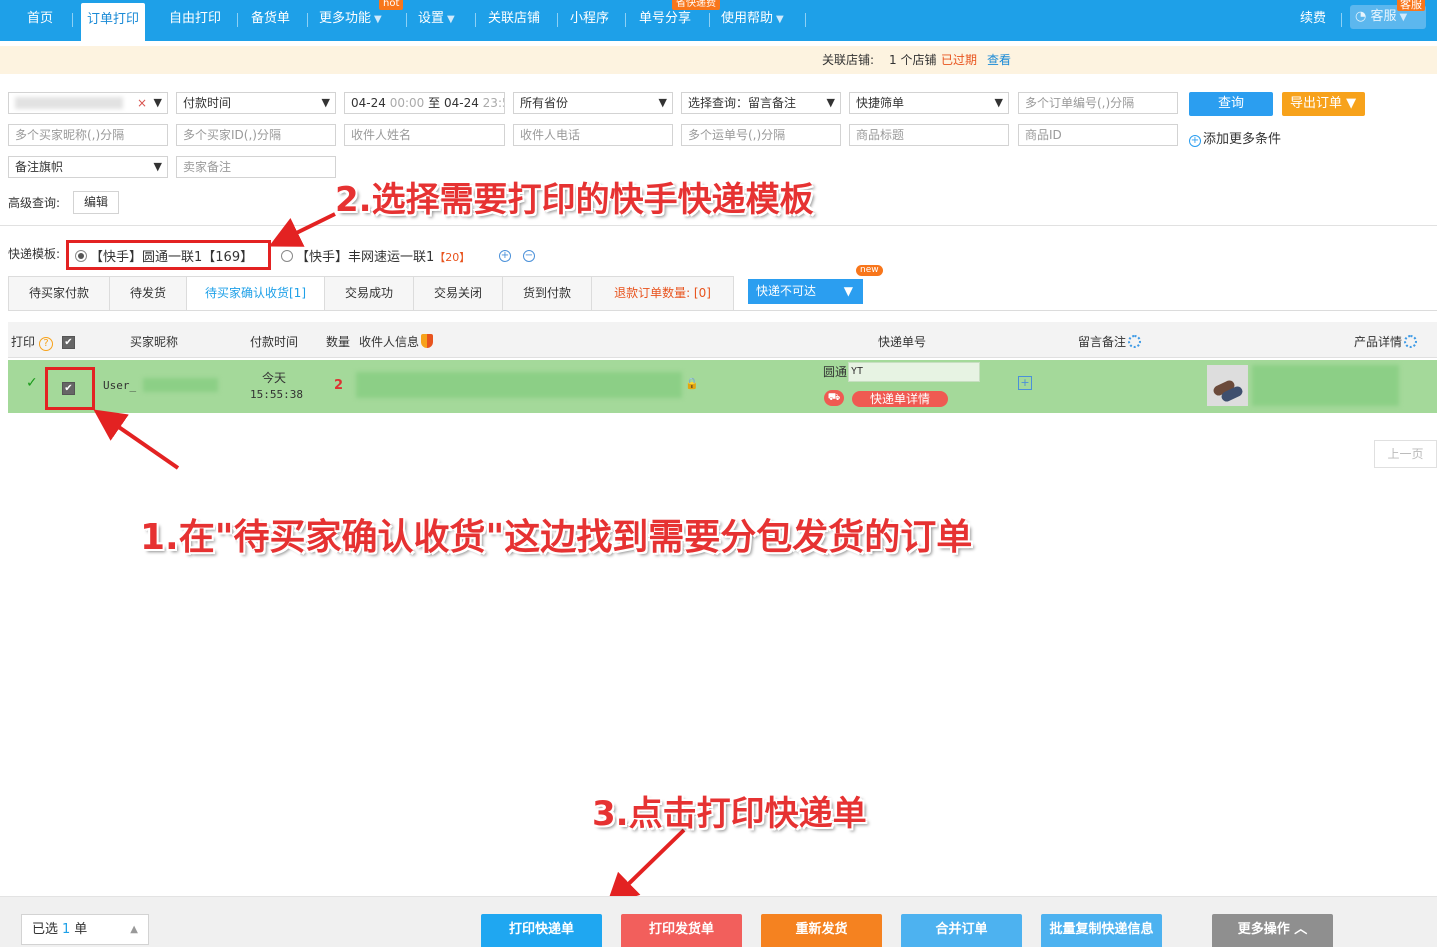 Image resolution: width=1437 pixels, height=947 pixels. What do you see at coordinates (1263, 929) in the screenshot?
I see `more-actions-label: 更多操作` at bounding box center [1263, 929].